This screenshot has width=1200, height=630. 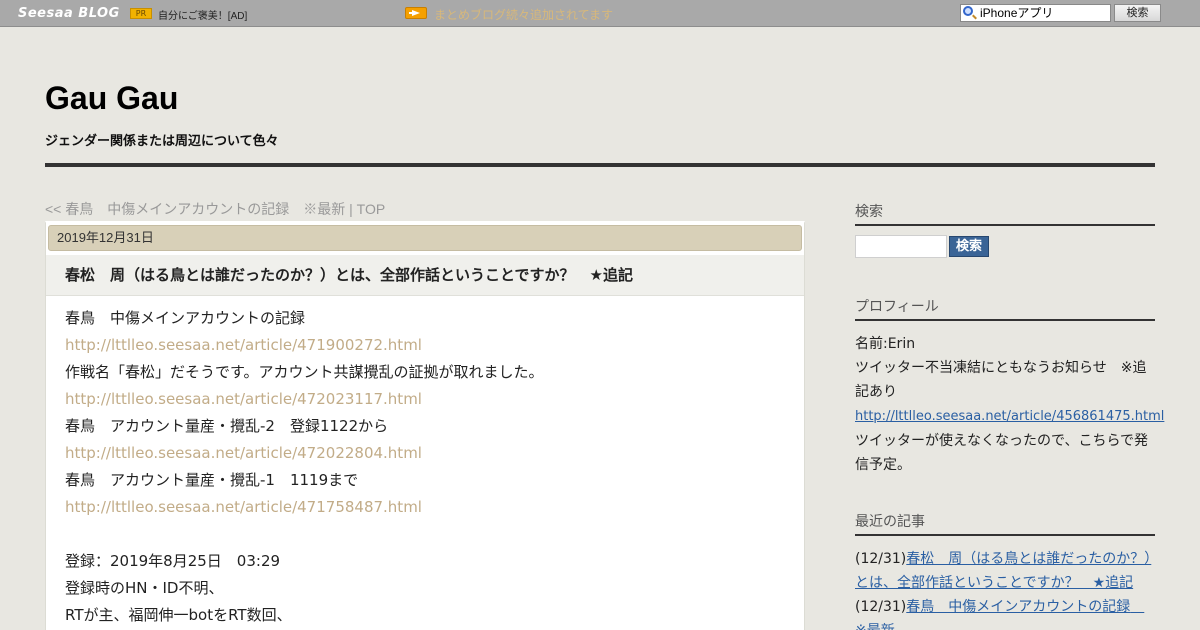 What do you see at coordinates (304, 372) in the screenshot?
I see `article-line: 作戦名「春松」だそうです。アカウント共謀攪乱の証拠が取れました。` at bounding box center [304, 372].